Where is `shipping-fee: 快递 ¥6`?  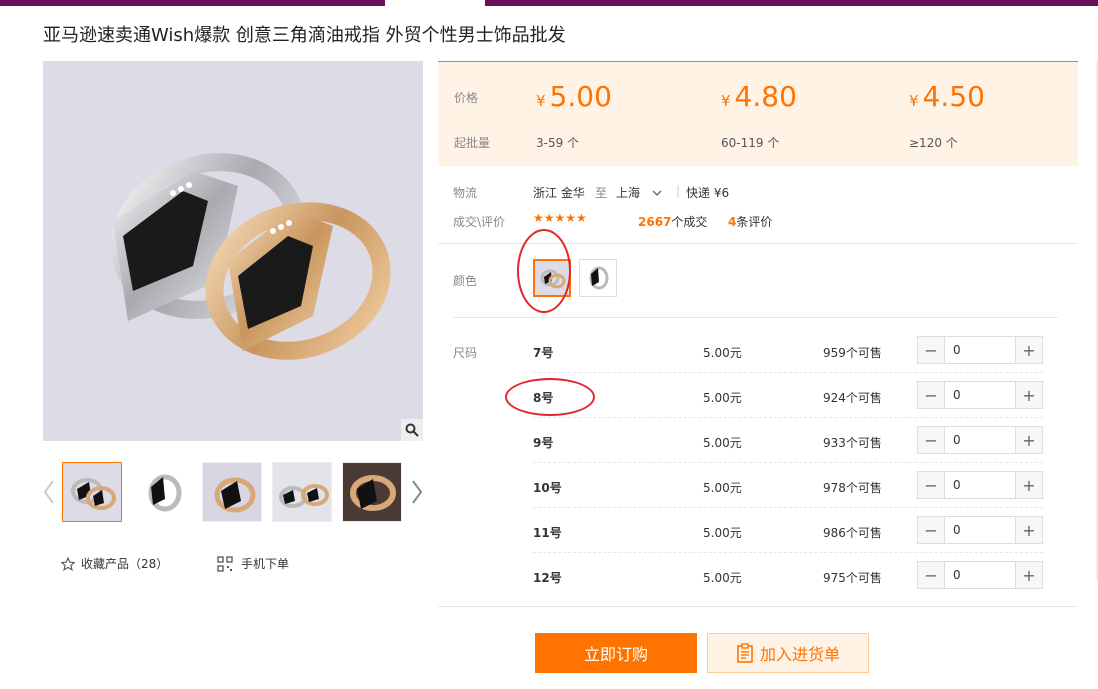 shipping-fee: 快递 ¥6 is located at coordinates (708, 193).